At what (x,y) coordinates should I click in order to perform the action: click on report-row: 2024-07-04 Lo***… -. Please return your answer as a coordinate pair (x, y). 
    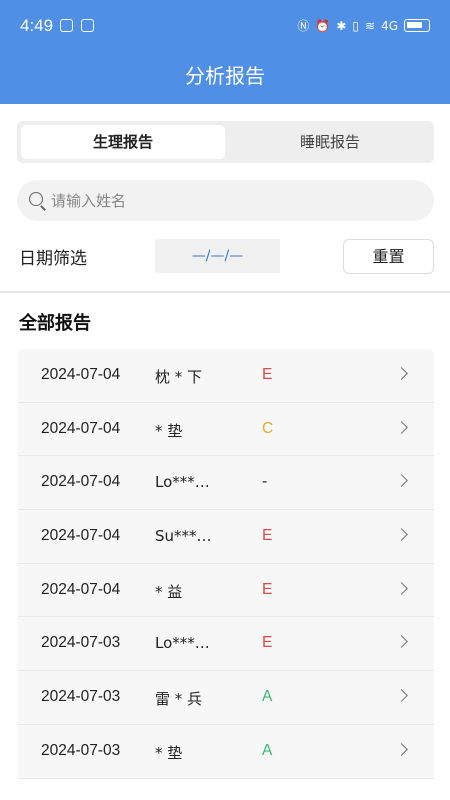
    Looking at the image, I should click on (226, 483).